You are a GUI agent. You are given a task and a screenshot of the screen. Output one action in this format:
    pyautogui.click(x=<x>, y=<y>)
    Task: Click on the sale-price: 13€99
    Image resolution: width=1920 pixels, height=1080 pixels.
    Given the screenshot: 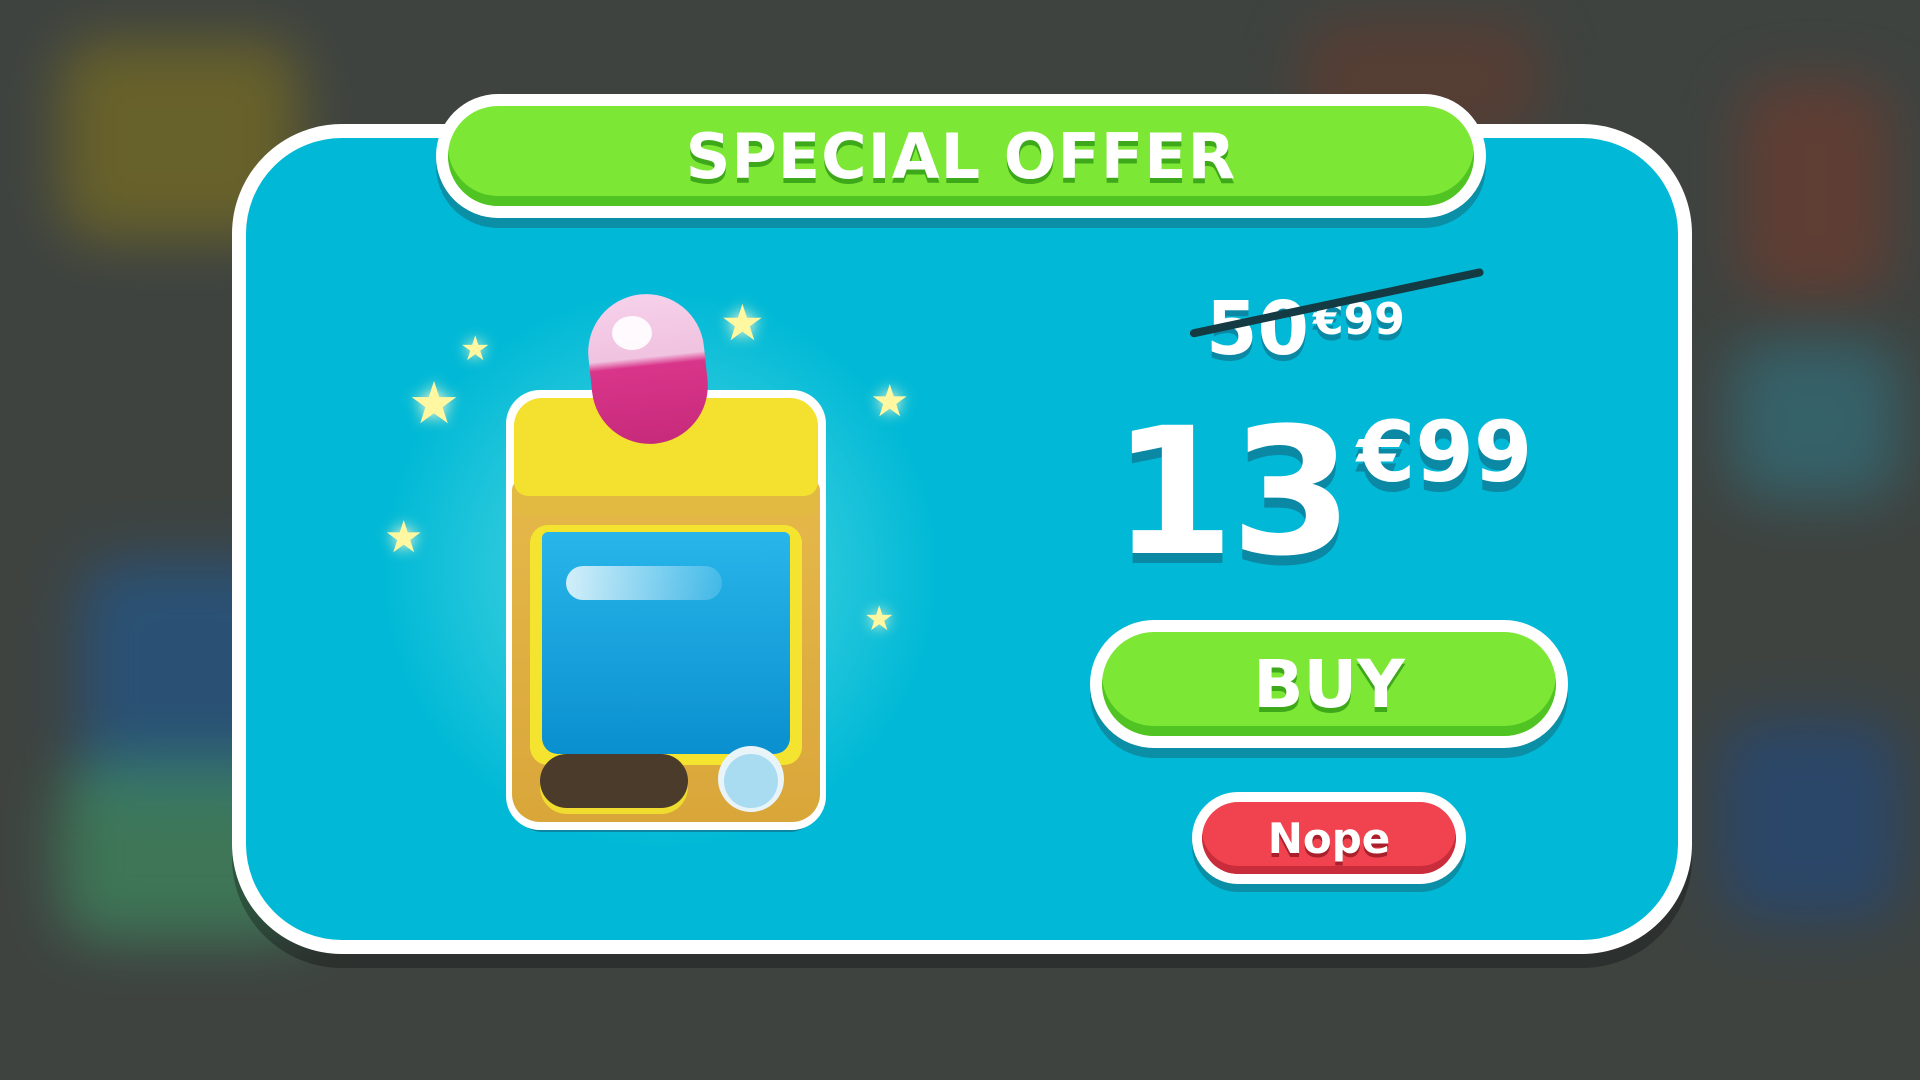 What is the action you would take?
    pyautogui.click(x=1322, y=492)
    